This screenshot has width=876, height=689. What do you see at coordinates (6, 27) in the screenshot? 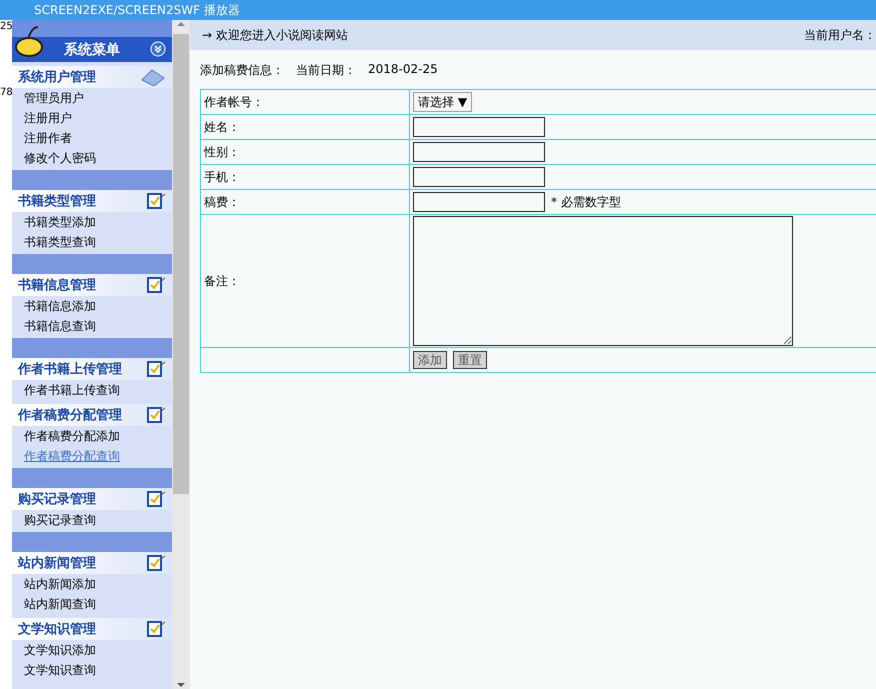
I see `background-text: 25` at bounding box center [6, 27].